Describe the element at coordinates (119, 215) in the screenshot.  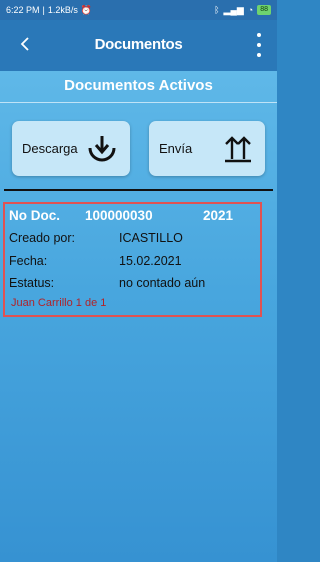
I see `doc-number-value: 100000030` at that location.